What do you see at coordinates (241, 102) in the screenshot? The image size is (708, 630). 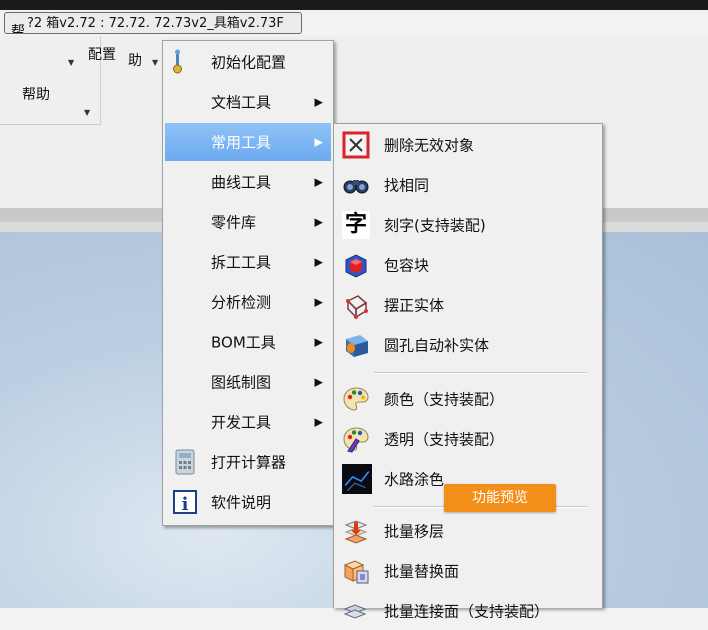 I see `menu-item-label: 文档工具` at bounding box center [241, 102].